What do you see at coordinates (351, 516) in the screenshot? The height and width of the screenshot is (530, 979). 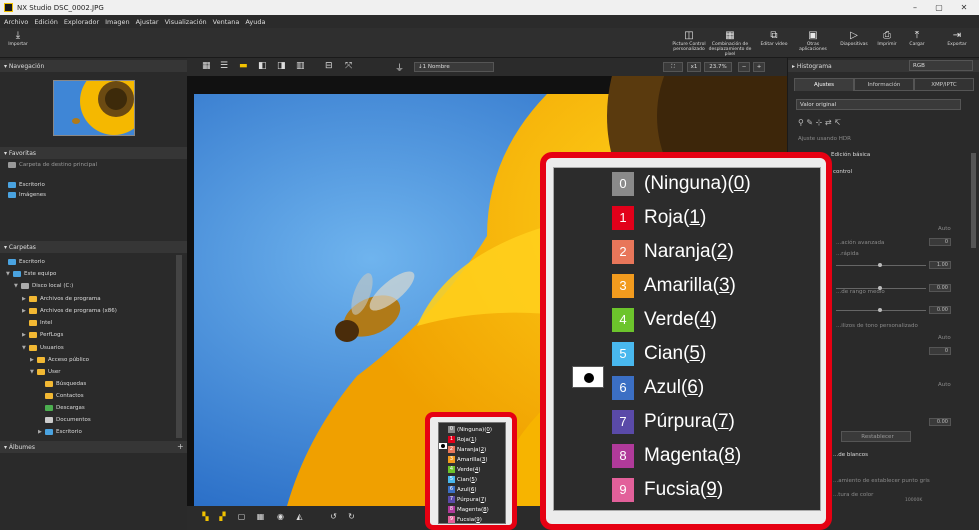 I see `rotate-right-icon: ↻` at bounding box center [351, 516].